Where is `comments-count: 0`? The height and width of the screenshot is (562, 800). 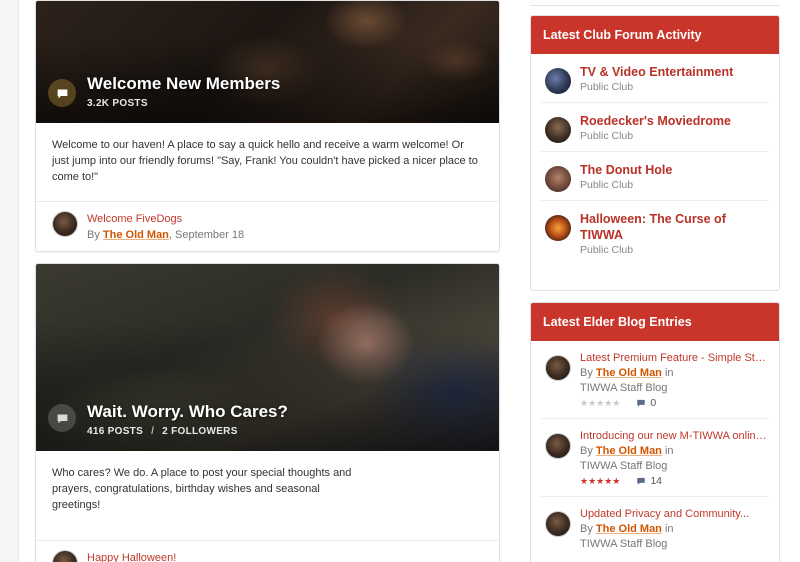 comments-count: 0 is located at coordinates (646, 403).